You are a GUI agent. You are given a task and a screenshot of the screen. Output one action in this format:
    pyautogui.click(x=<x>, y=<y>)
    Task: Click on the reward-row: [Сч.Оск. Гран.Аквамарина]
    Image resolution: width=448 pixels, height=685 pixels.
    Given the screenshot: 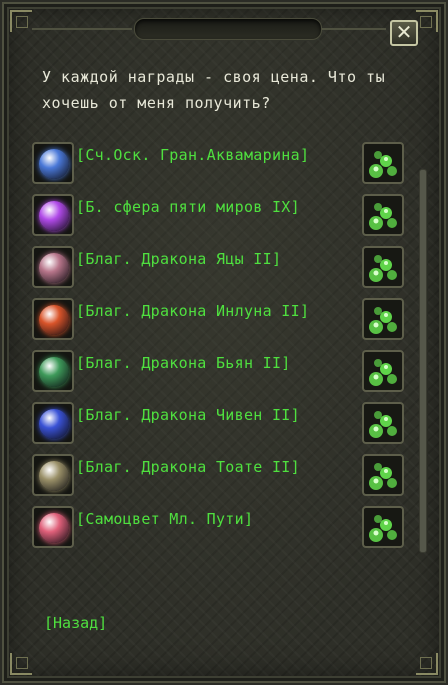 What is the action you would take?
    pyautogui.click(x=222, y=164)
    